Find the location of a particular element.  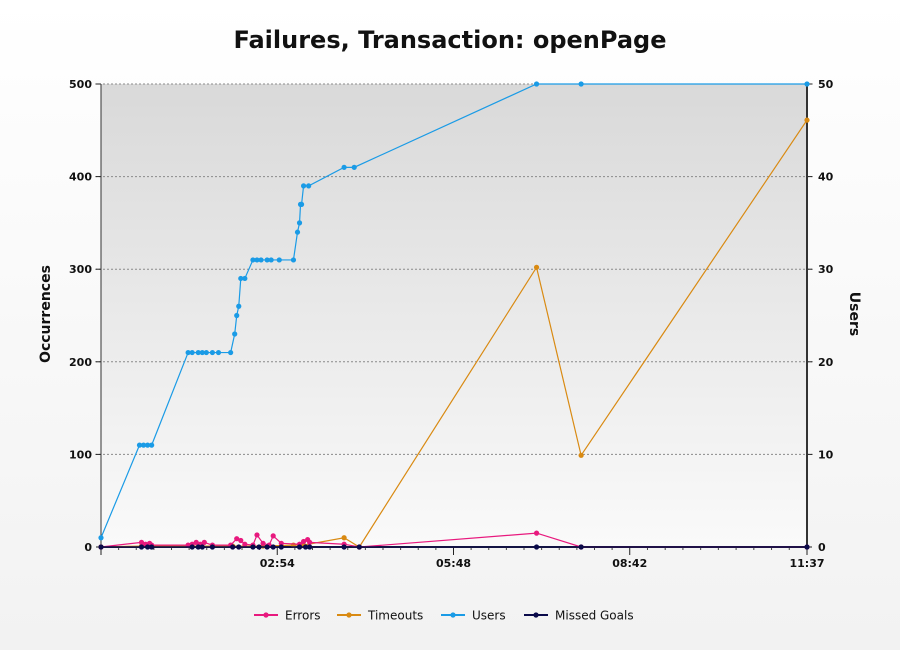

y-tick-label: 300 is located at coordinates (80, 269).